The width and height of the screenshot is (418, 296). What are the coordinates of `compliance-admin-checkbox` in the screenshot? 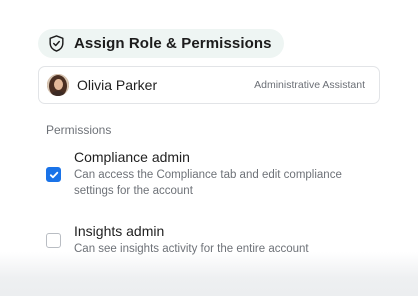 It's located at (53, 174).